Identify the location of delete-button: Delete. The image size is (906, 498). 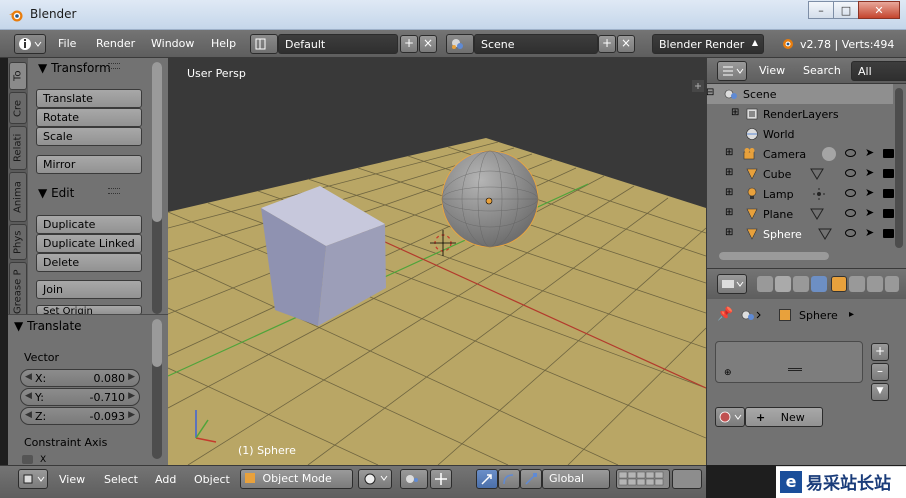
(89, 262).